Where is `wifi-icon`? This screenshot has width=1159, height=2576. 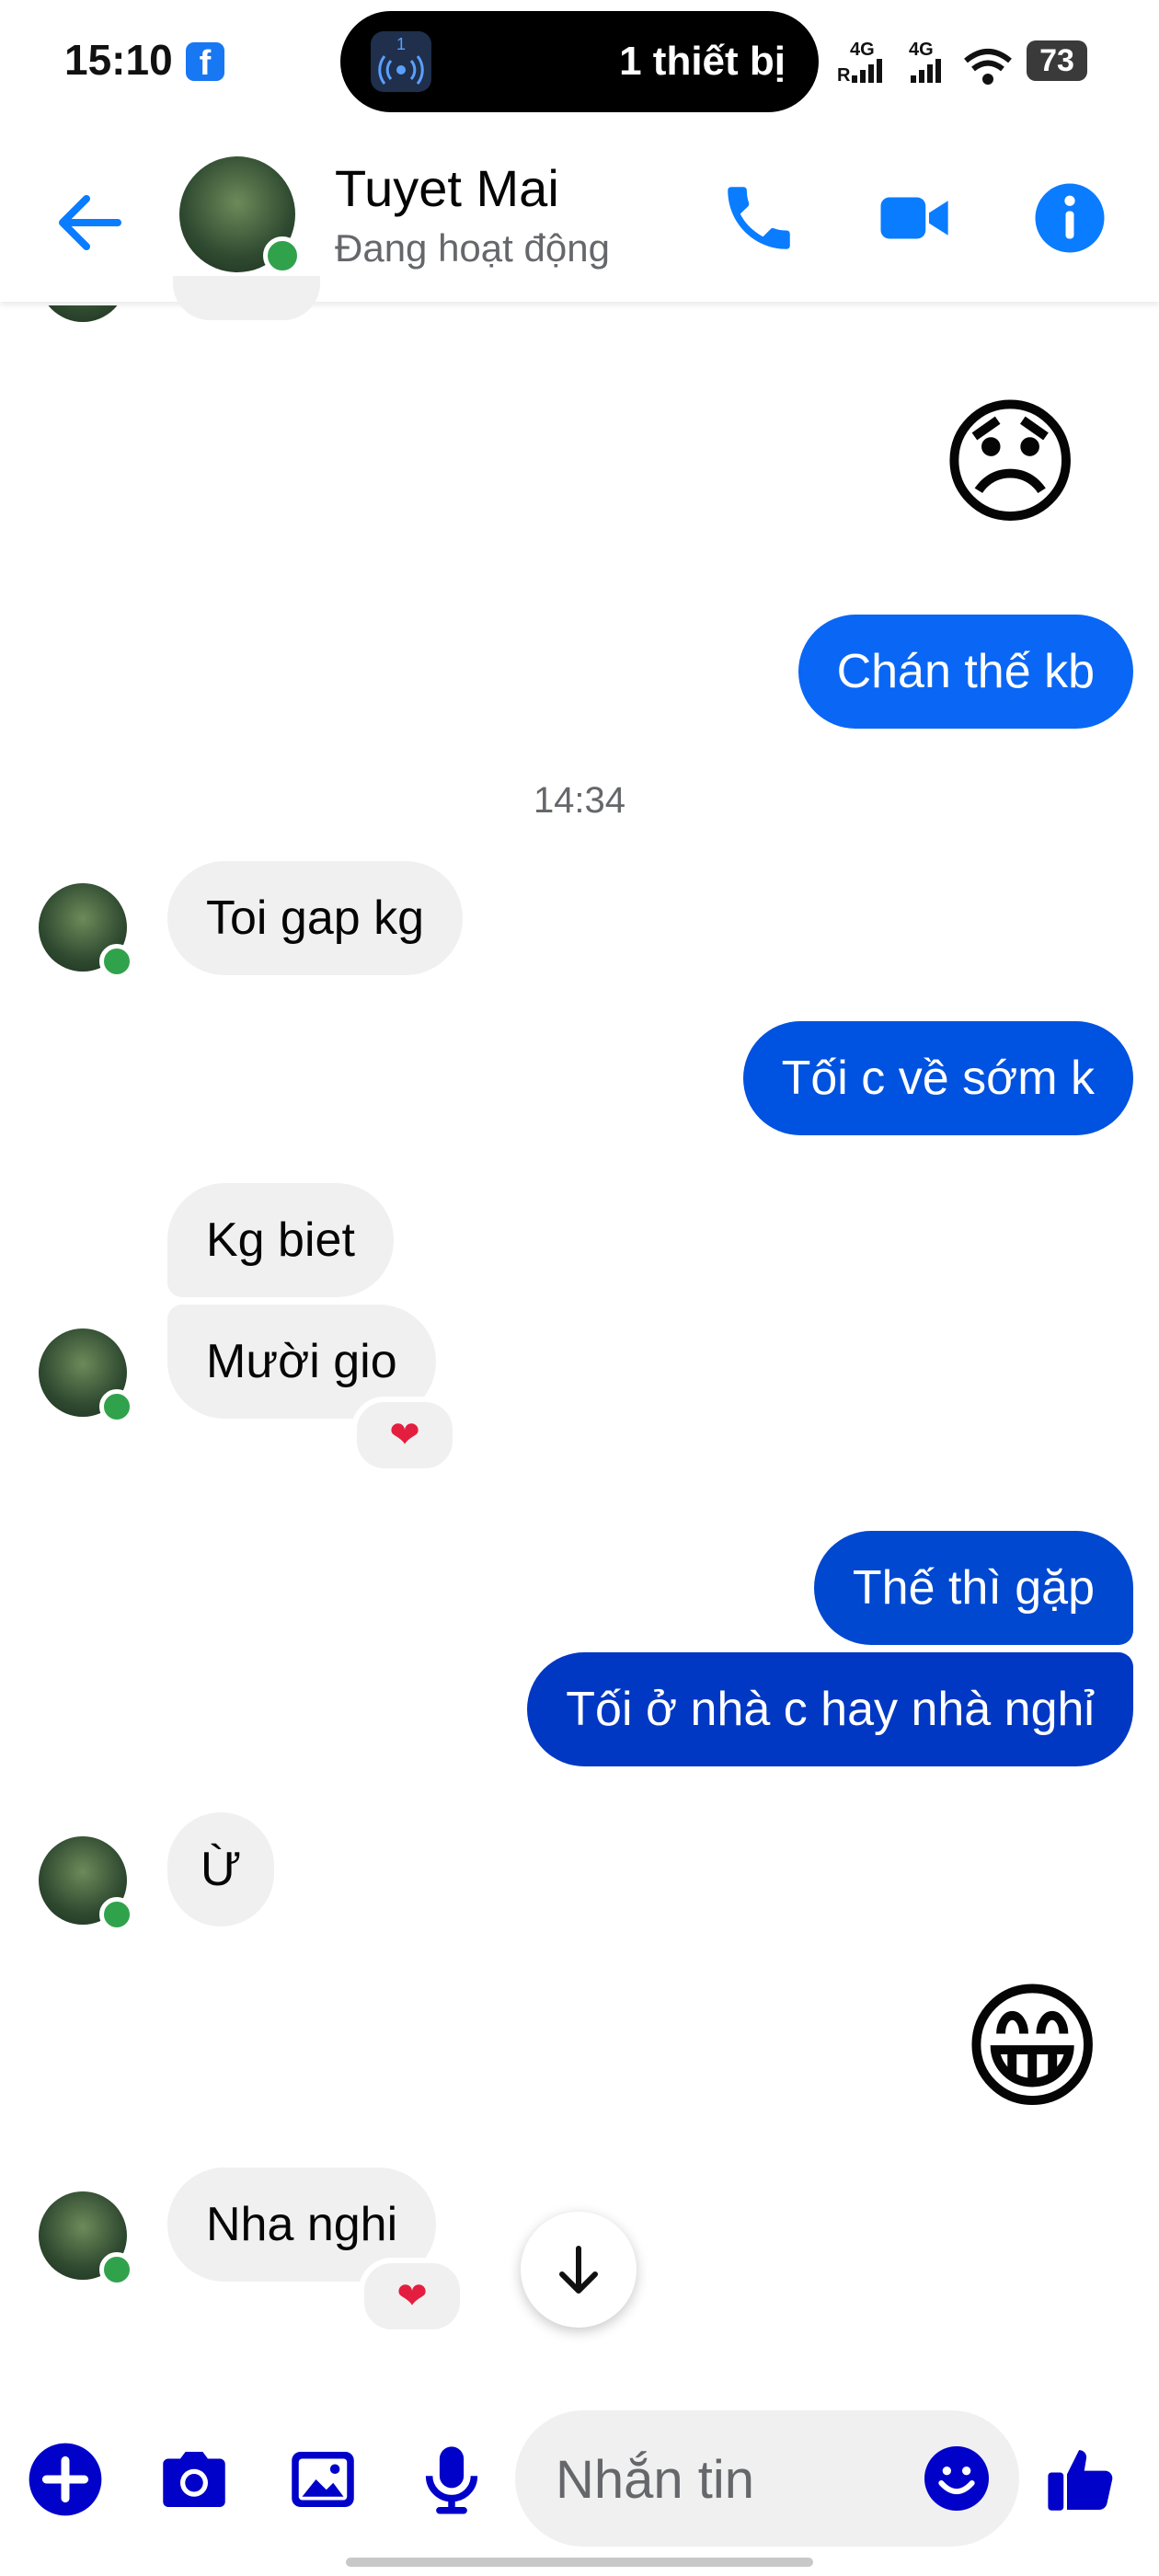 wifi-icon is located at coordinates (988, 67).